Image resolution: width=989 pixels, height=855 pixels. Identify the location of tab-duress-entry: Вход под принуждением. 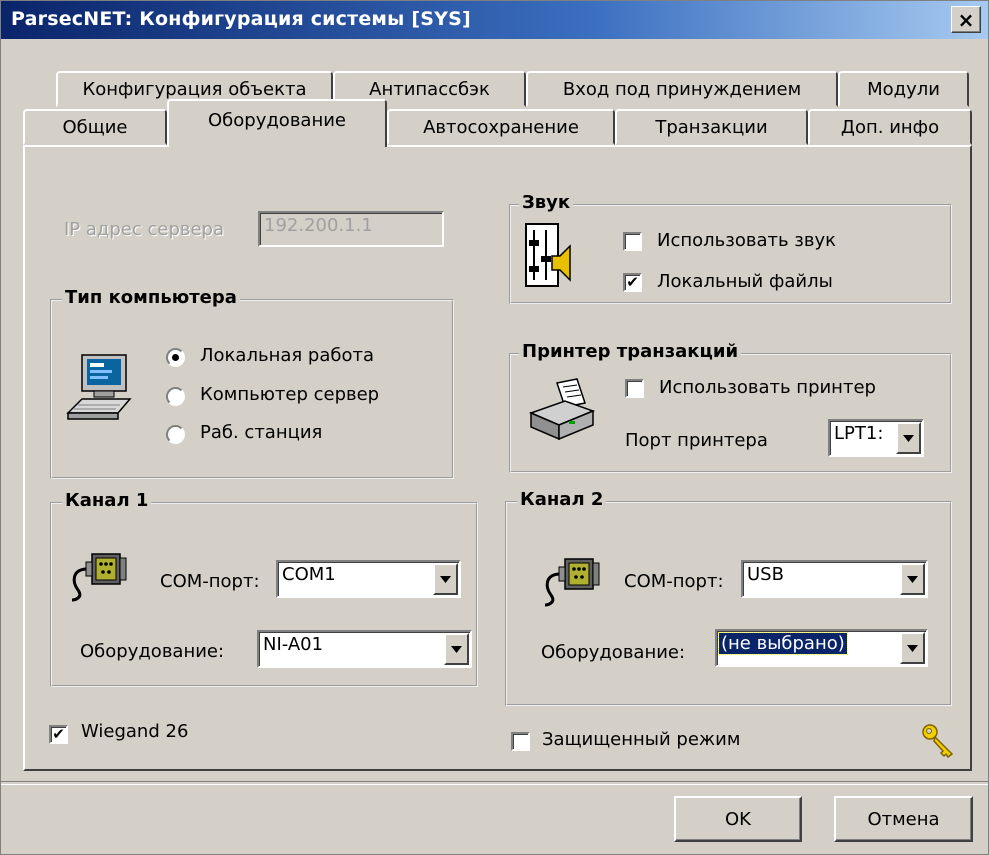
(682, 89).